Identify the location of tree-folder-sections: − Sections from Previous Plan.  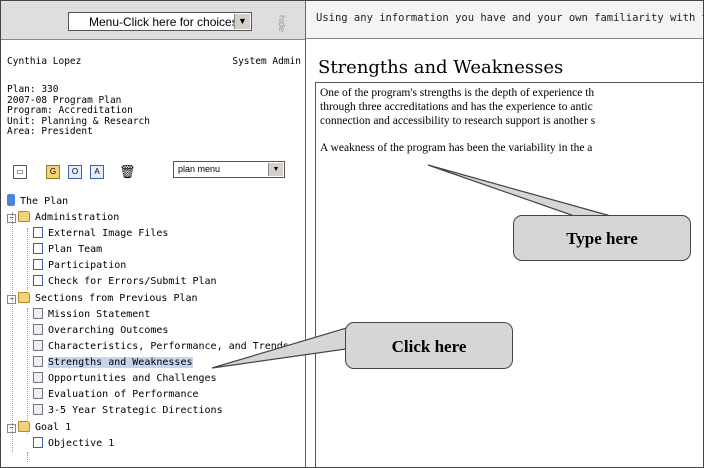
(102, 299).